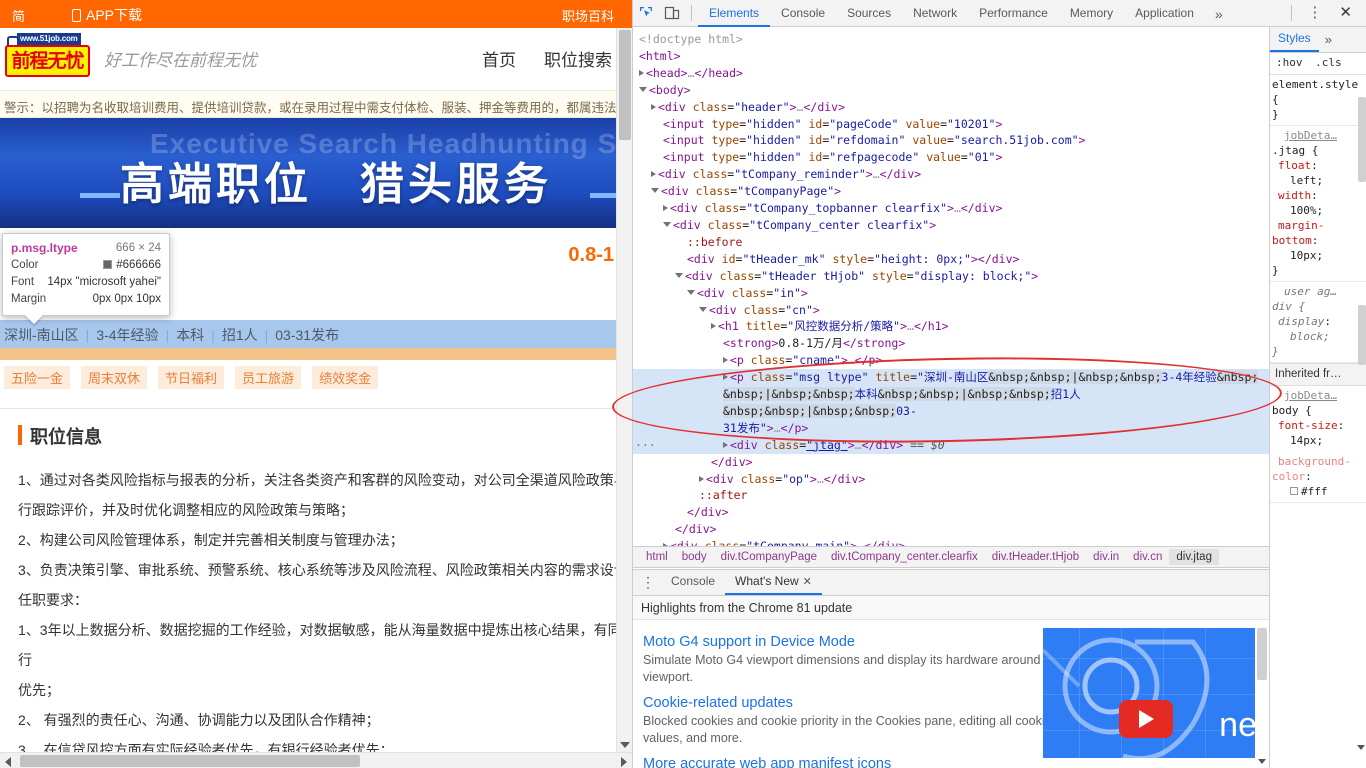  What do you see at coordinates (578, 58) in the screenshot?
I see `nav-job-search-link: 职位搜索` at bounding box center [578, 58].